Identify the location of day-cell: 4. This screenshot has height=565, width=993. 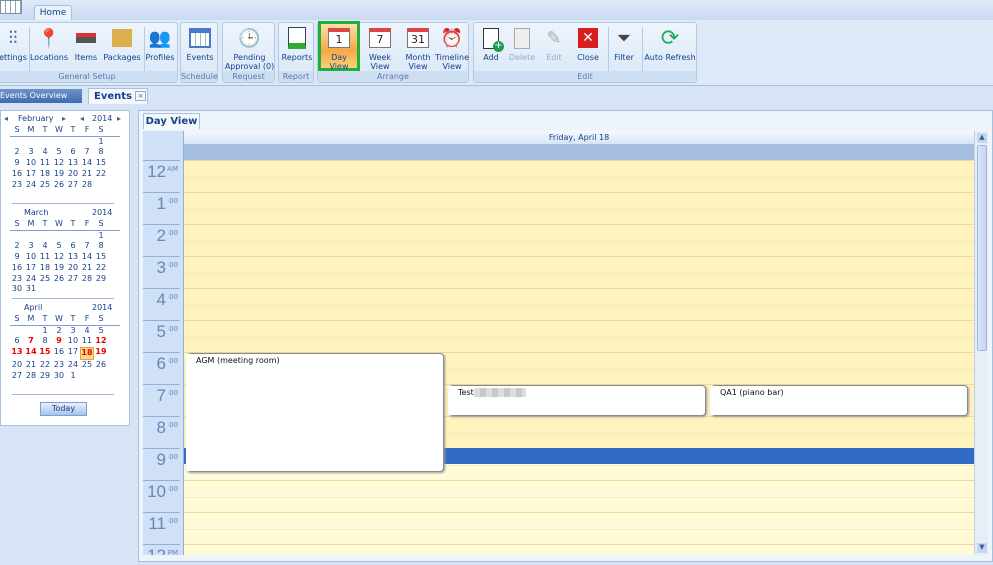
(87, 331).